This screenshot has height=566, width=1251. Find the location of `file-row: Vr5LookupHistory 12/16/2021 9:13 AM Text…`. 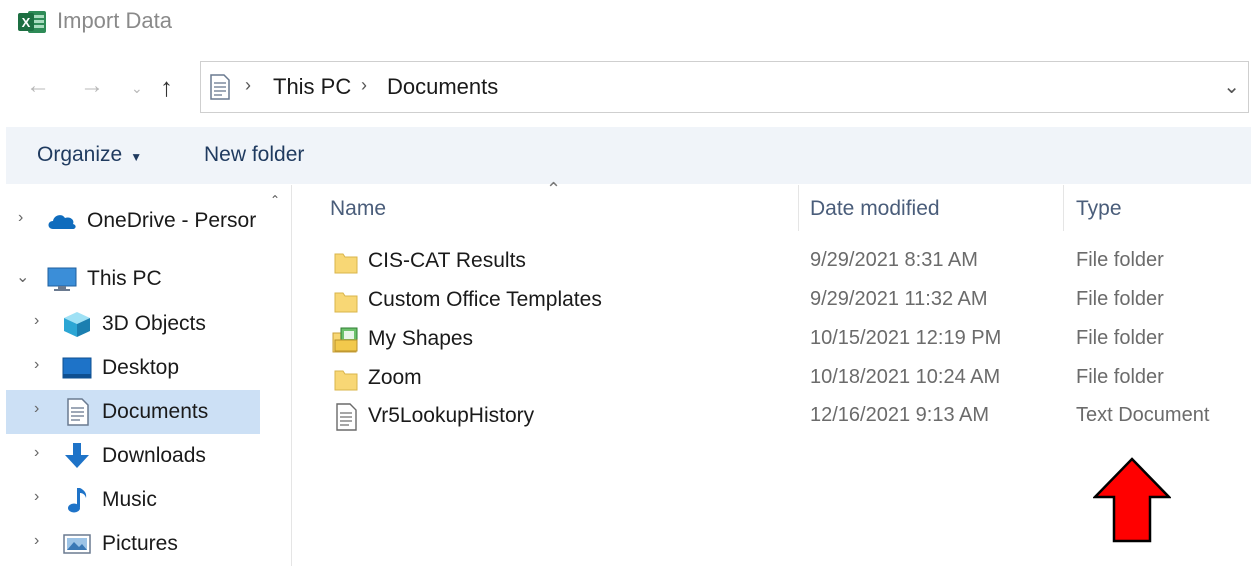

file-row: Vr5LookupHistory 12/16/2021 9:13 AM Text… is located at coordinates (771, 418).